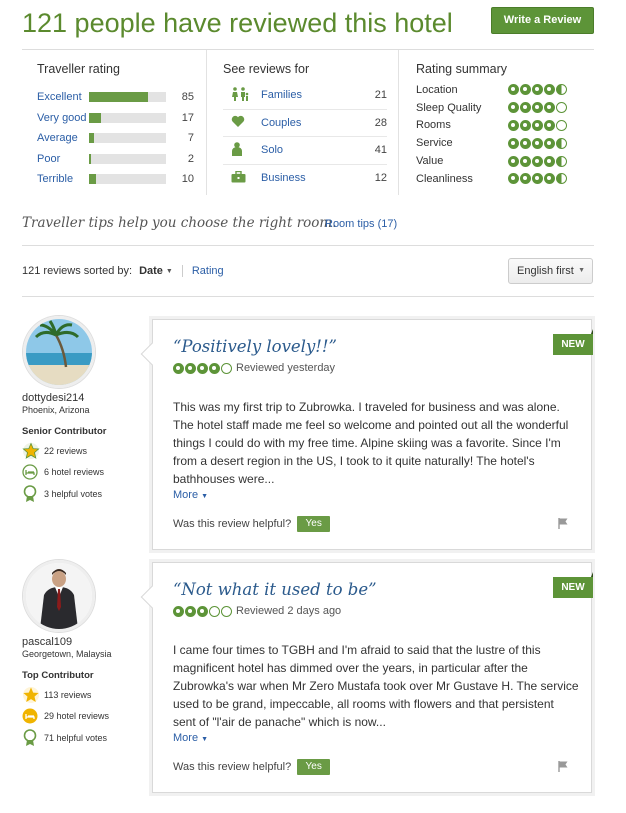 Image resolution: width=626 pixels, height=813 pixels. What do you see at coordinates (430, 161) in the screenshot?
I see `summary-label: Value` at bounding box center [430, 161].